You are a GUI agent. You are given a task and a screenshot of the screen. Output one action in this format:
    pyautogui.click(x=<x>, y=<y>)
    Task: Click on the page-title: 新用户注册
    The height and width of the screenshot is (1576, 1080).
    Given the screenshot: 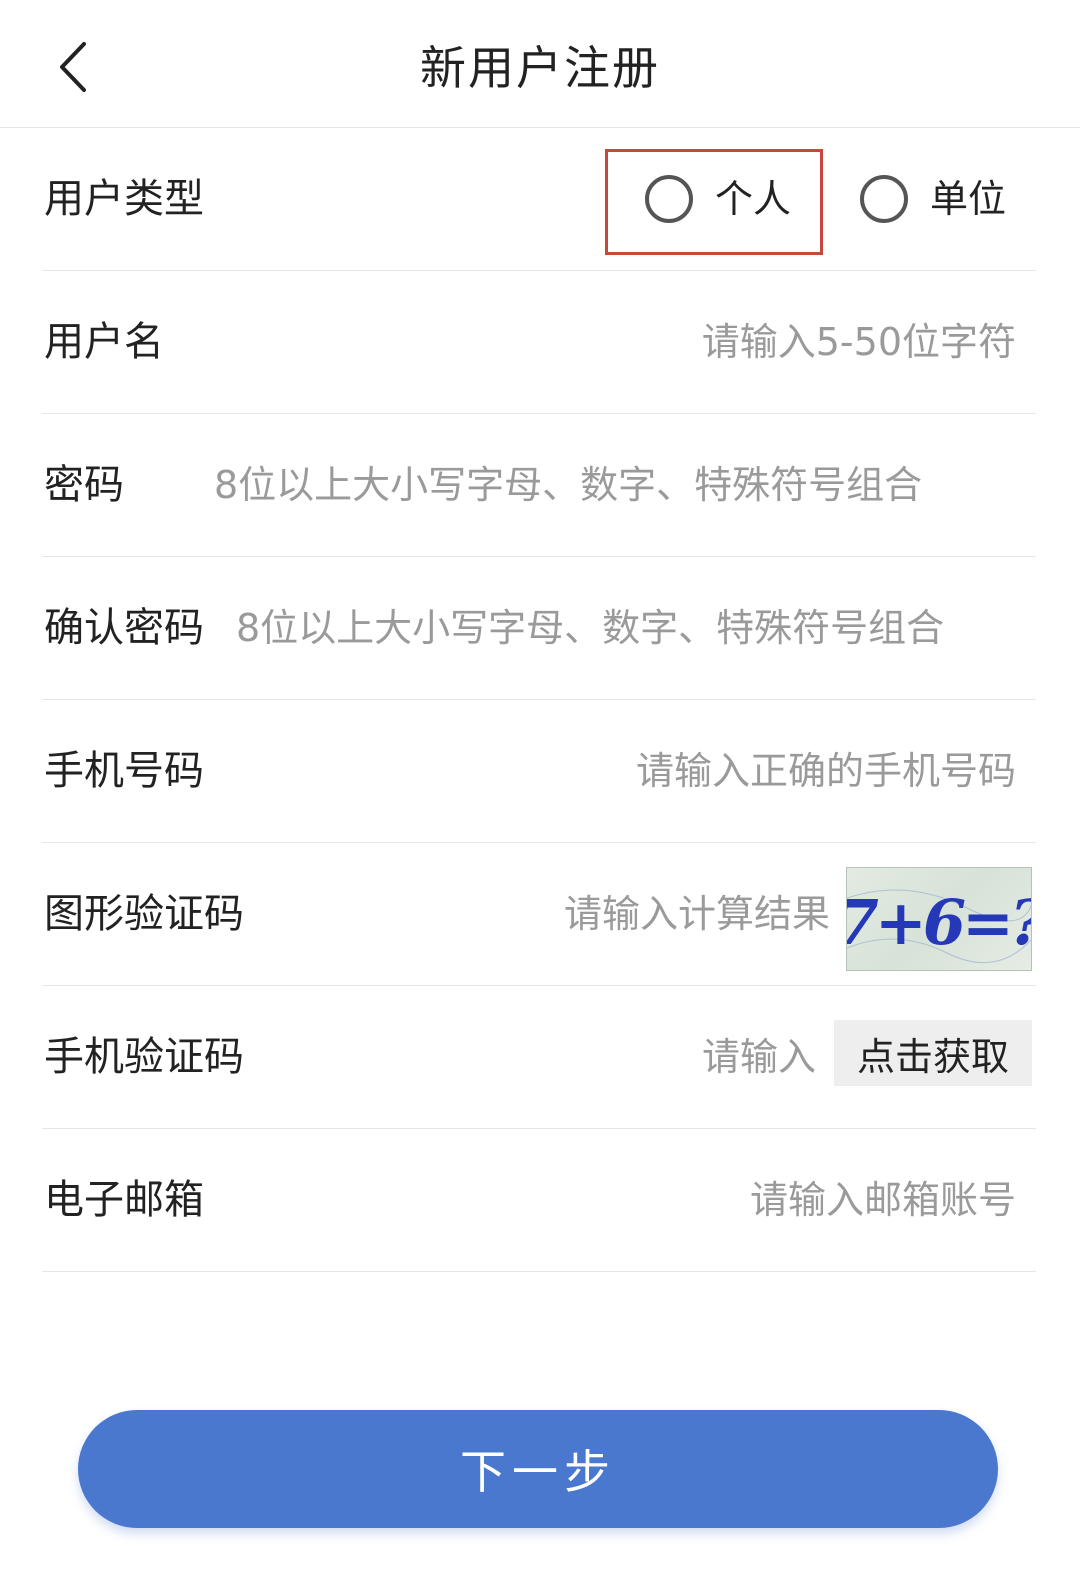 What is the action you would take?
    pyautogui.click(x=540, y=68)
    